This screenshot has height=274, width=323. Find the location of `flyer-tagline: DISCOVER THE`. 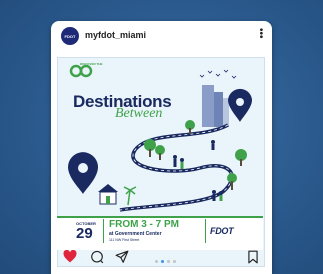

flyer-tagline: DISCOVER THE is located at coordinates (91, 64).